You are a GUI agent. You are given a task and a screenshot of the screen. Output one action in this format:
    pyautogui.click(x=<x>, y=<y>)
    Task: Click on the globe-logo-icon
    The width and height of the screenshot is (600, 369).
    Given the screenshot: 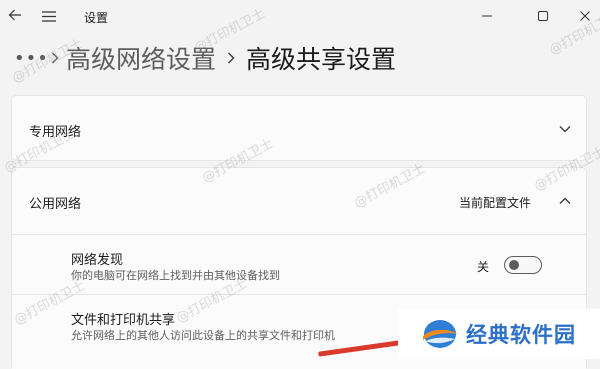 What is the action you would take?
    pyautogui.click(x=440, y=334)
    